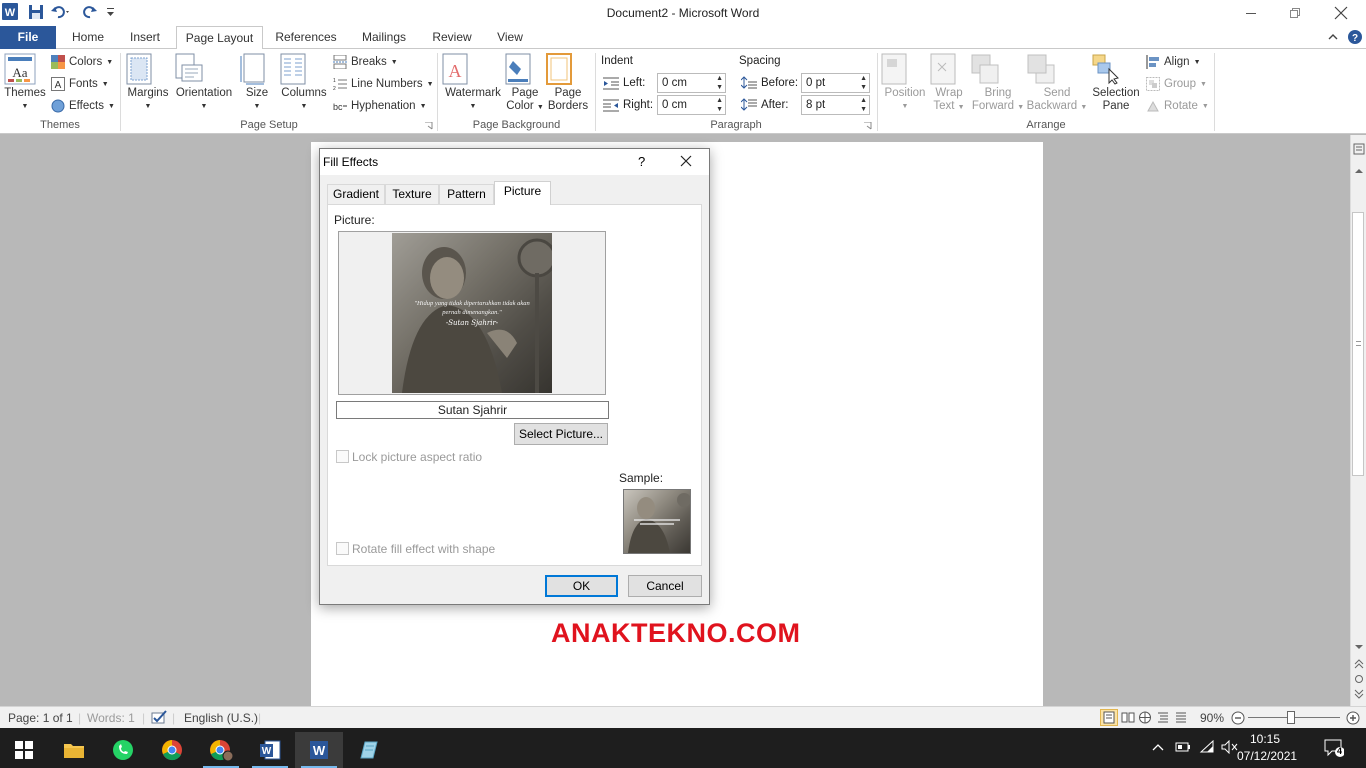 The image size is (1366, 768). I want to click on dialog-help-button: ?, so click(641, 161).